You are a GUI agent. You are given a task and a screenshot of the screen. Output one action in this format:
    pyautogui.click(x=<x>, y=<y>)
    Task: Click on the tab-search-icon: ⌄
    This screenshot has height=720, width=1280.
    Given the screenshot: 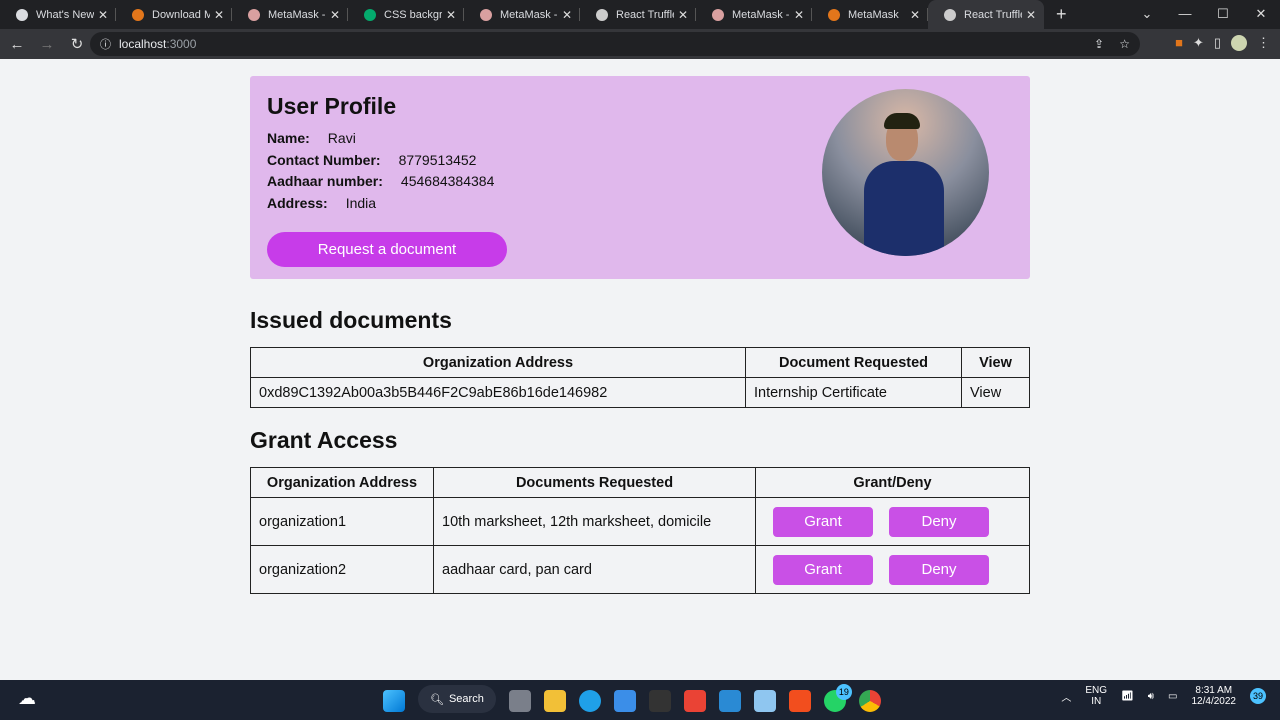 What is the action you would take?
    pyautogui.click(x=1147, y=13)
    